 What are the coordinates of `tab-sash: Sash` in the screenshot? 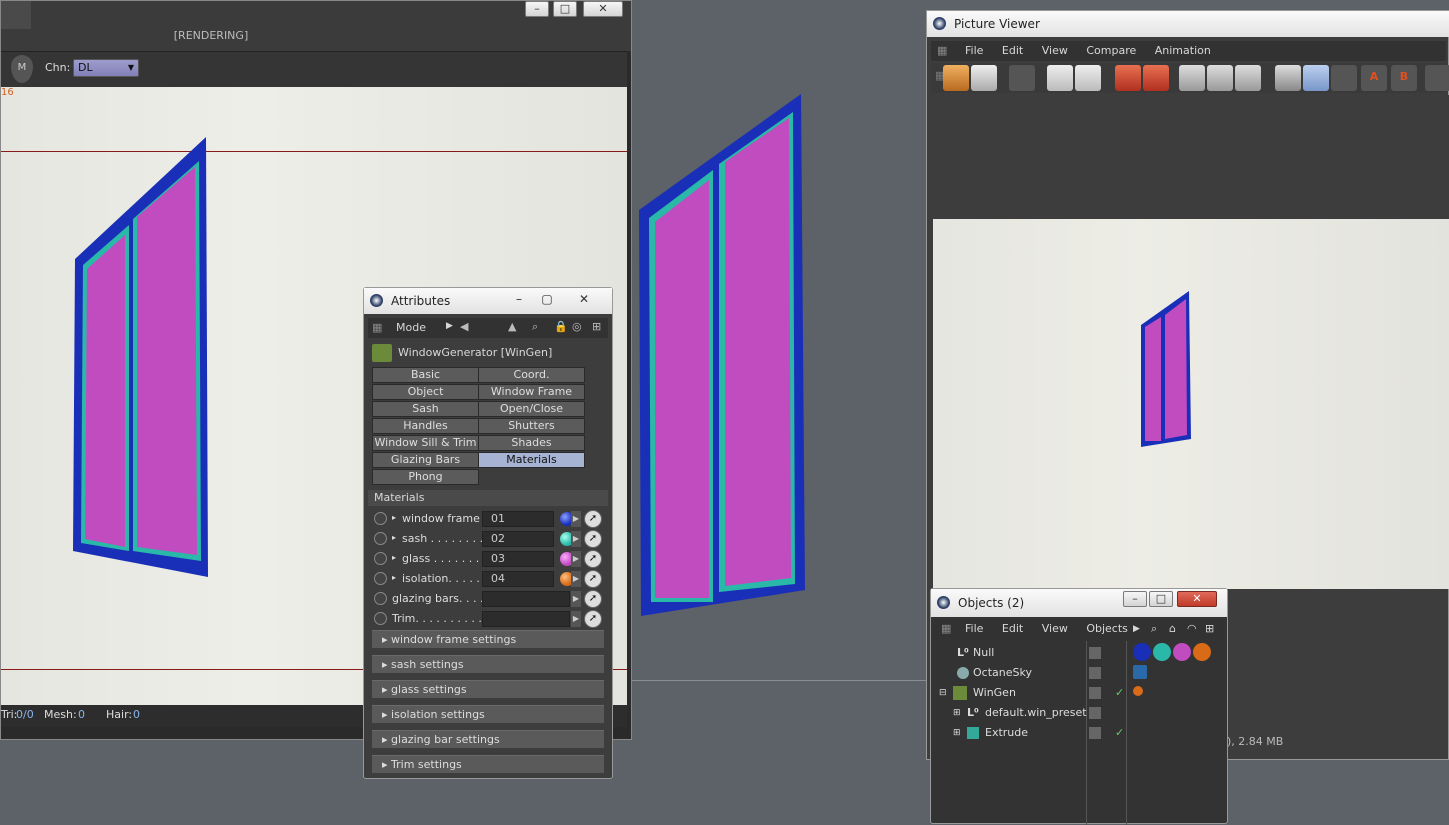 It's located at (425, 409).